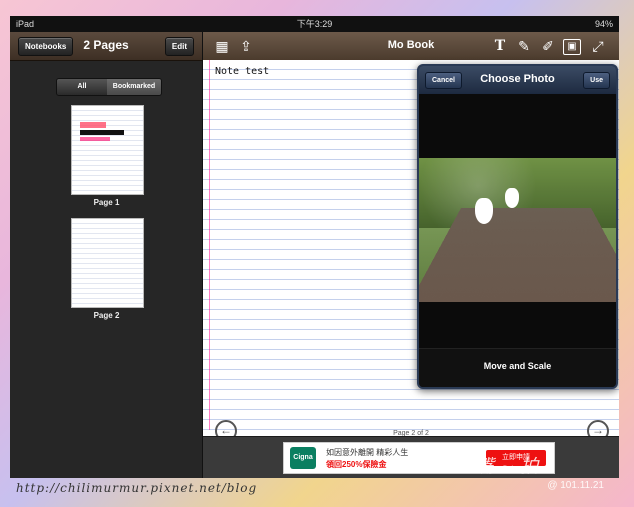 This screenshot has width=634, height=507. I want to click on handwritten-watermark: ~ 嘴 ~ 拍, so click(497, 466).